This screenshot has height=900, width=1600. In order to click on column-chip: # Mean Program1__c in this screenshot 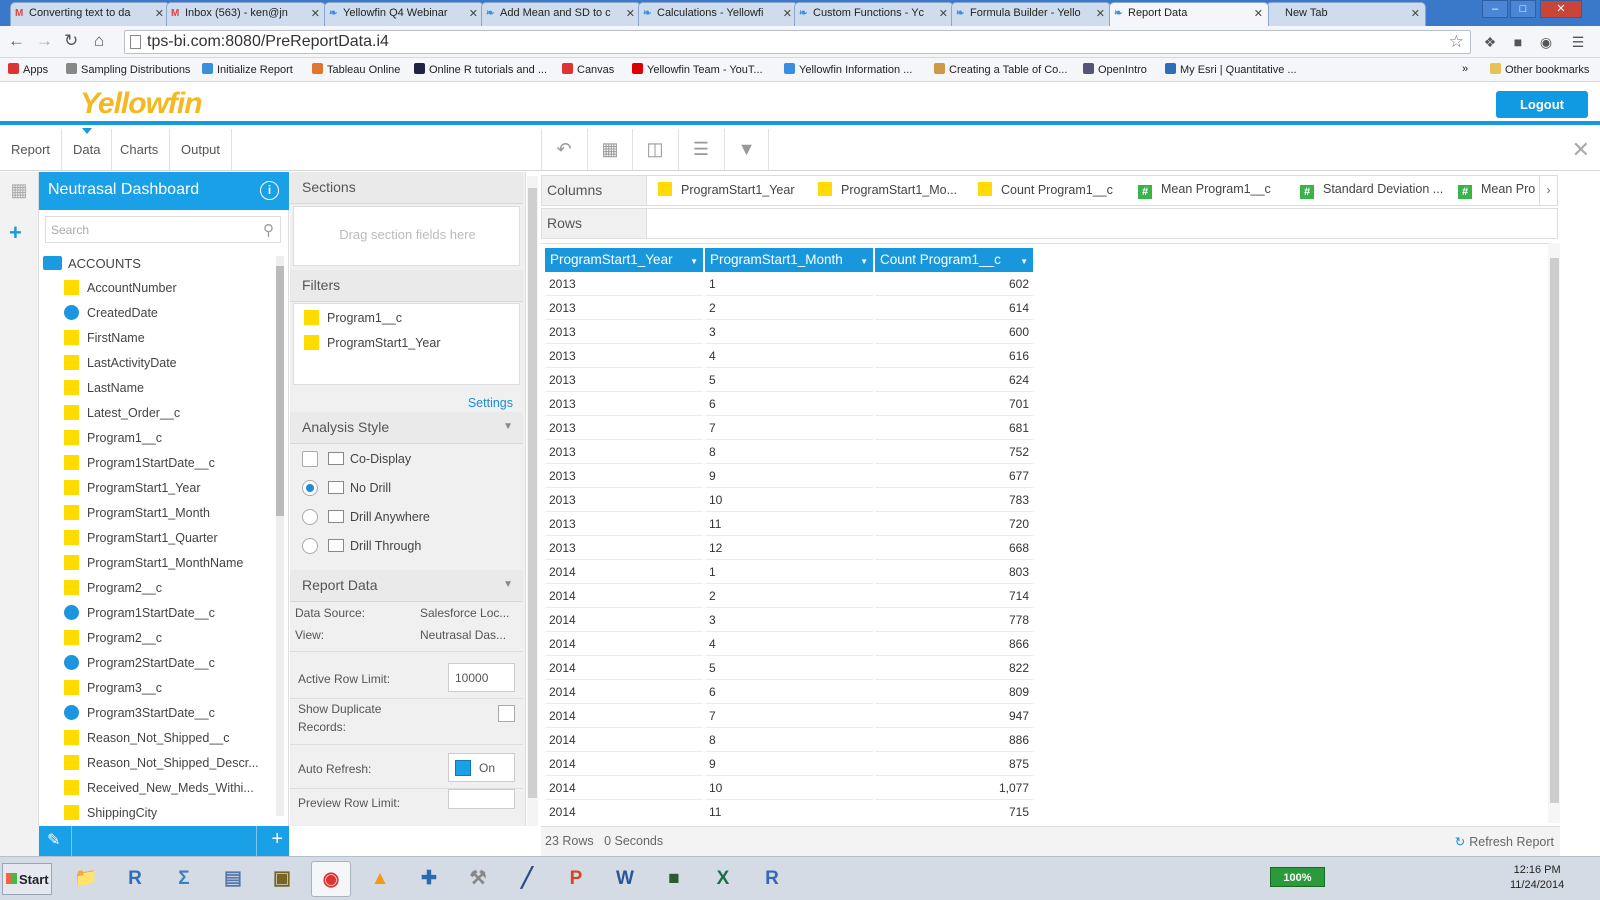, I will do `click(1204, 190)`.